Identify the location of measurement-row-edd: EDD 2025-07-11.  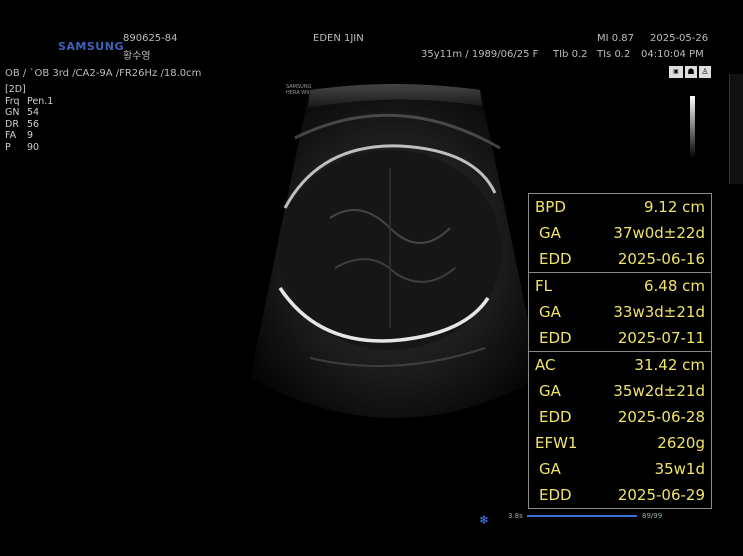
(622, 338).